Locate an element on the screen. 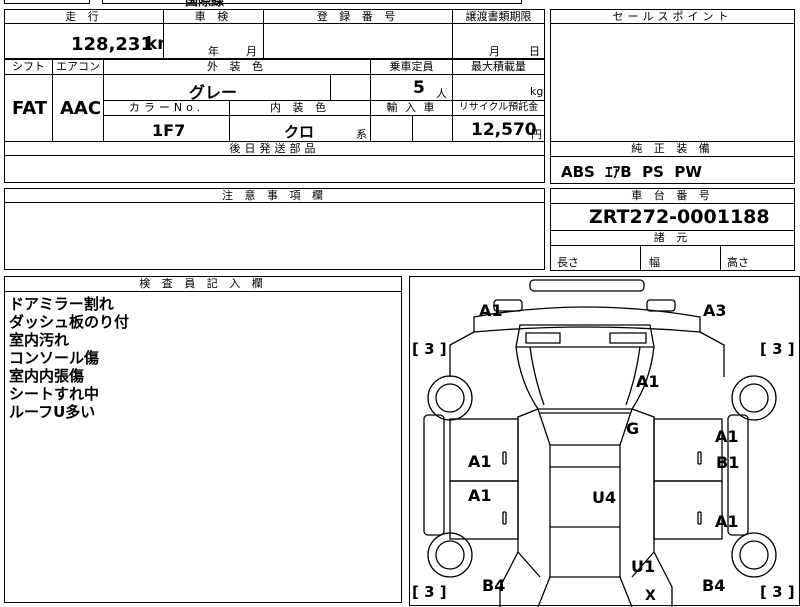 The image size is (800, 607). bracket-top-right: [ 3 ] is located at coordinates (777, 349).